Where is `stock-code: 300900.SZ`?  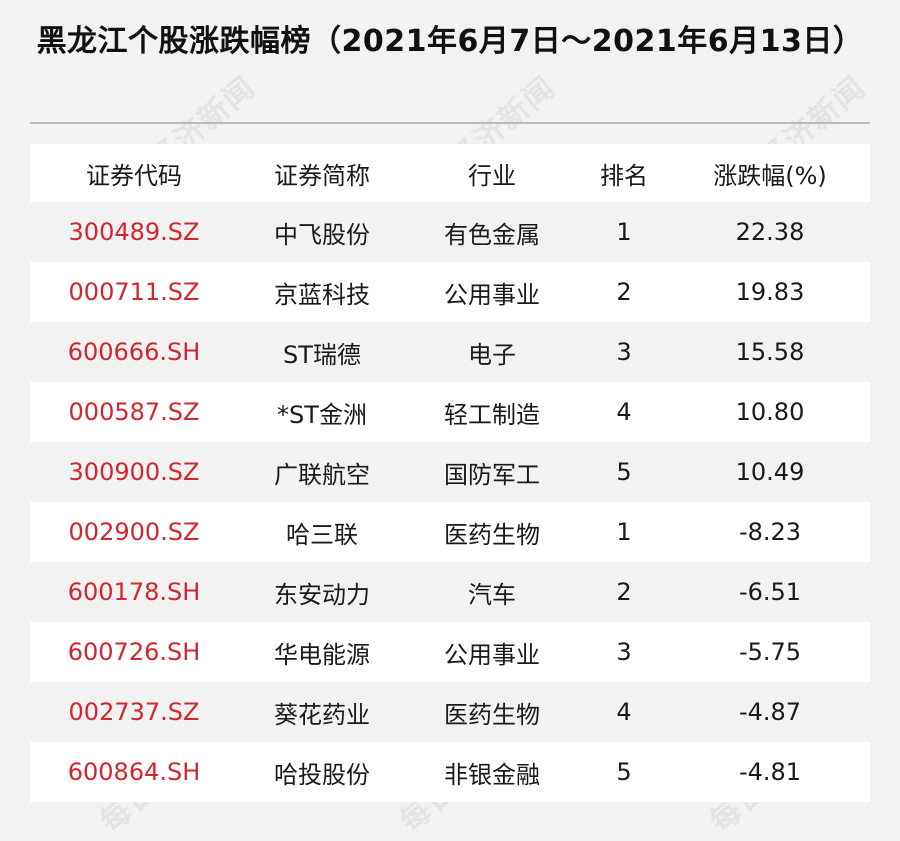
stock-code: 300900.SZ is located at coordinates (134, 472).